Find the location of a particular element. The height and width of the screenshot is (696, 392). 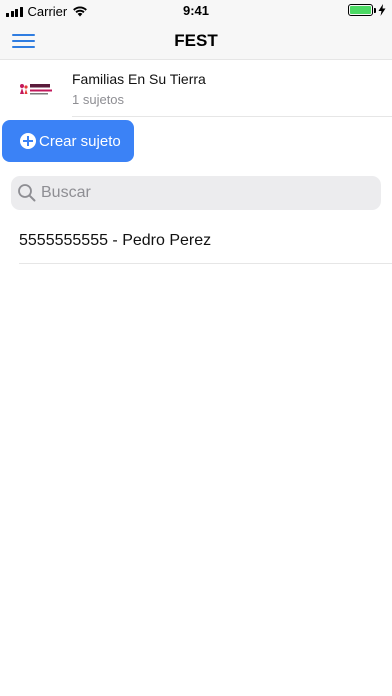

status-right is located at coordinates (367, 10).